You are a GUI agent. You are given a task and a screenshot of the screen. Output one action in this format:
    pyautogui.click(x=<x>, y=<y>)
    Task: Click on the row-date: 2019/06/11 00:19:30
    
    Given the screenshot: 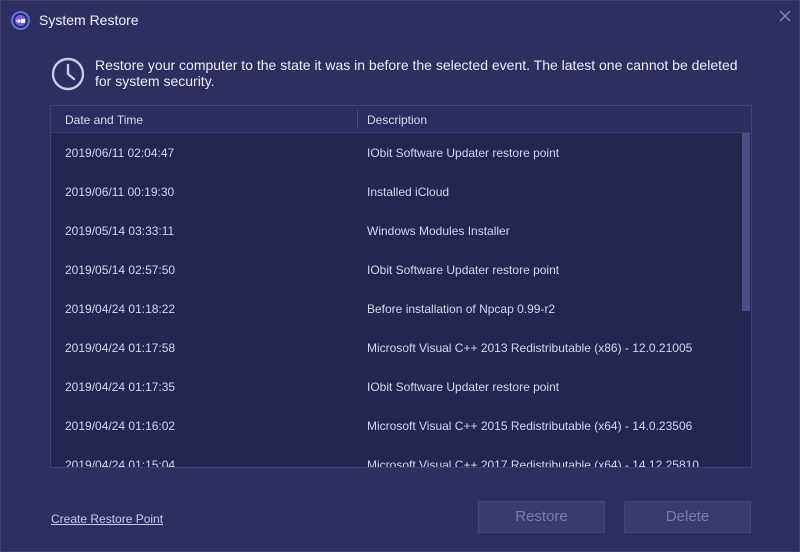 What is the action you would take?
    pyautogui.click(x=120, y=192)
    